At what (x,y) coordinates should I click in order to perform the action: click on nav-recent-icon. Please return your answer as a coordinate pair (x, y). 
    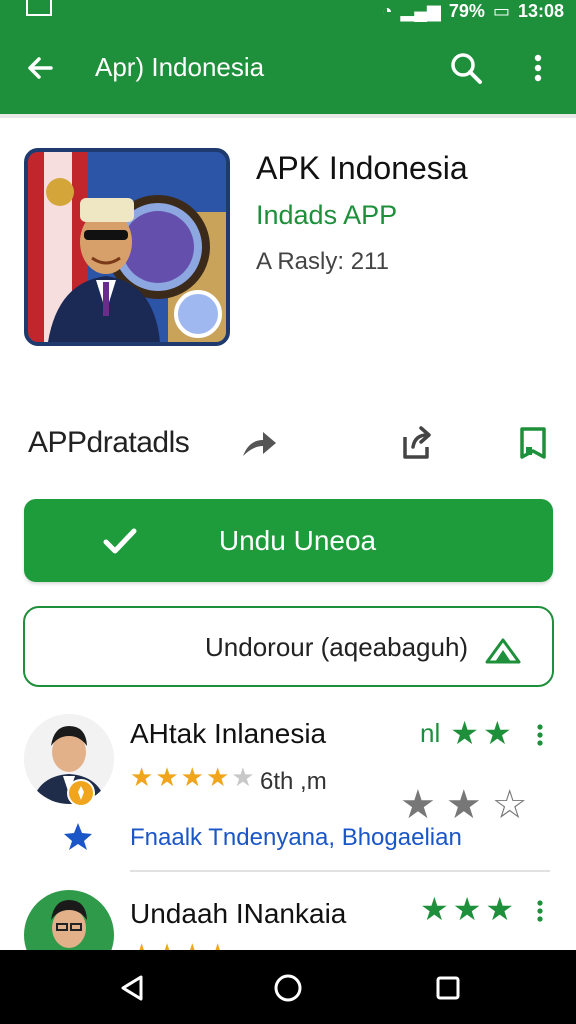
    Looking at the image, I should click on (448, 988).